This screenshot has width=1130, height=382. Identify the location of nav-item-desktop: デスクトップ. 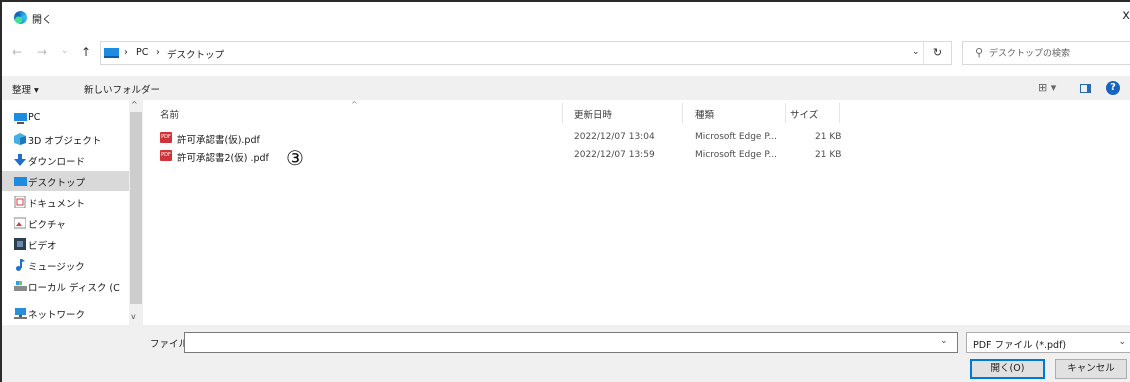
(65, 181).